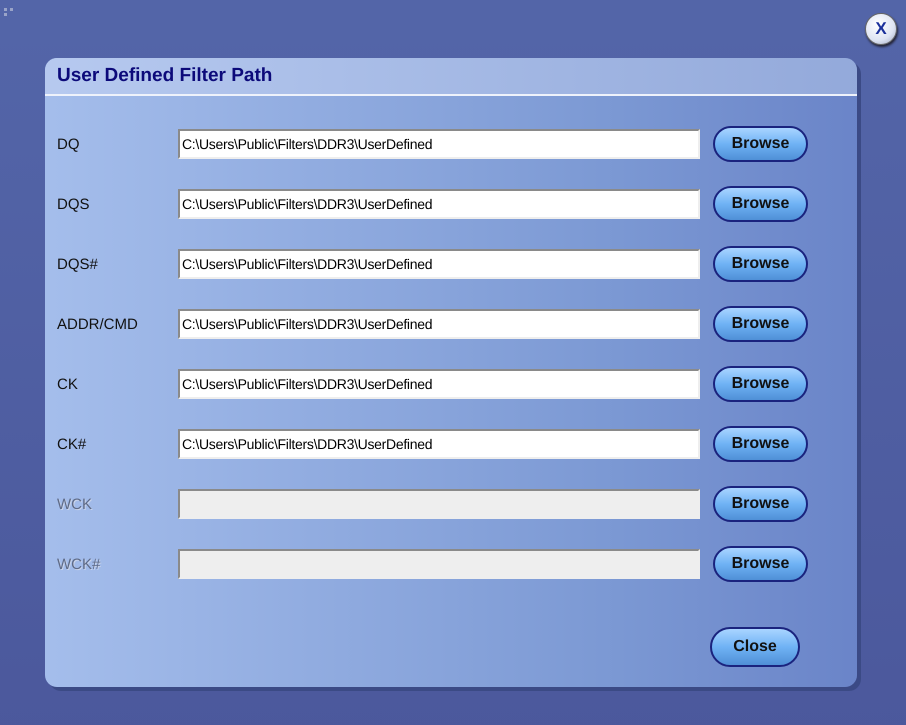  I want to click on field-label: WCK, so click(75, 504).